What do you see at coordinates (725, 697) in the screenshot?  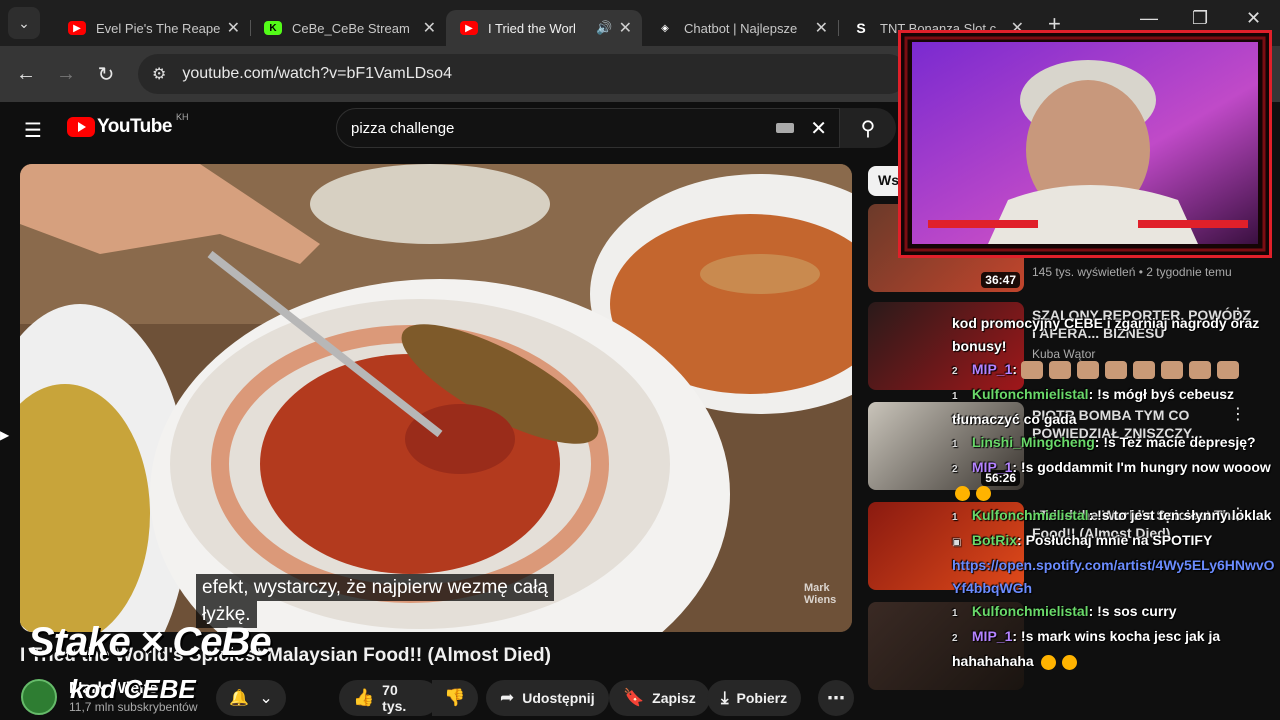 I see `download-icon: ⤓` at bounding box center [725, 697].